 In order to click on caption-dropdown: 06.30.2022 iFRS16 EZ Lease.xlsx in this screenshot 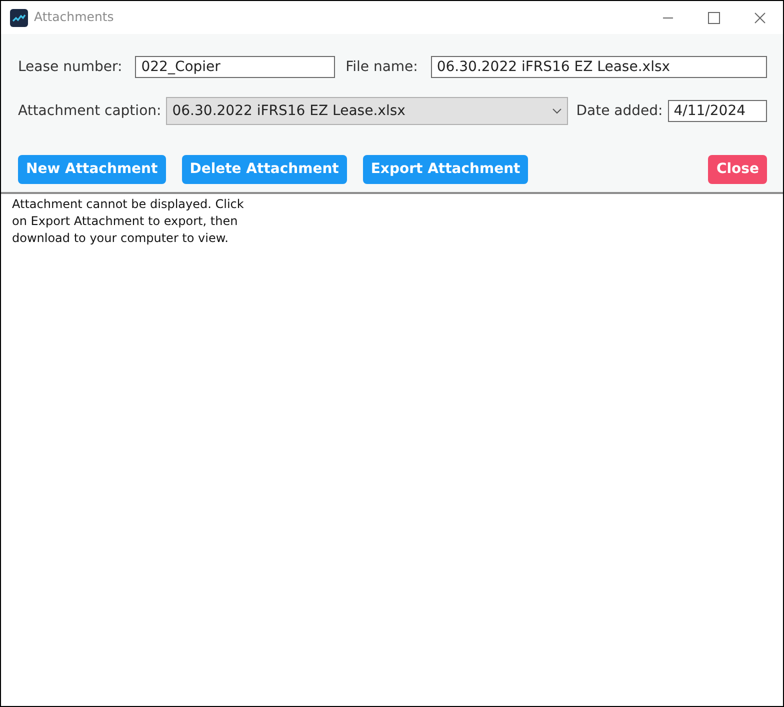, I will do `click(367, 111)`.